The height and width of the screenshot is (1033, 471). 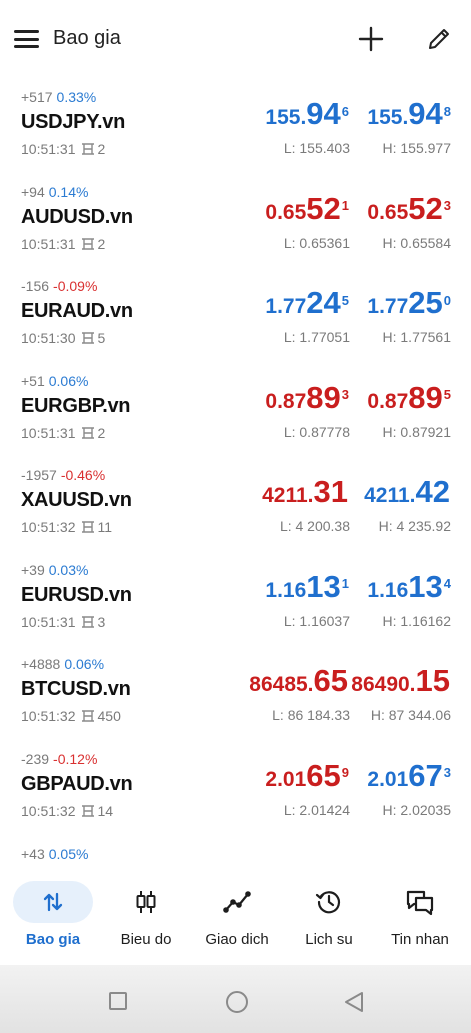 I want to click on symbol-name: EURUSD.vn, so click(x=76, y=594).